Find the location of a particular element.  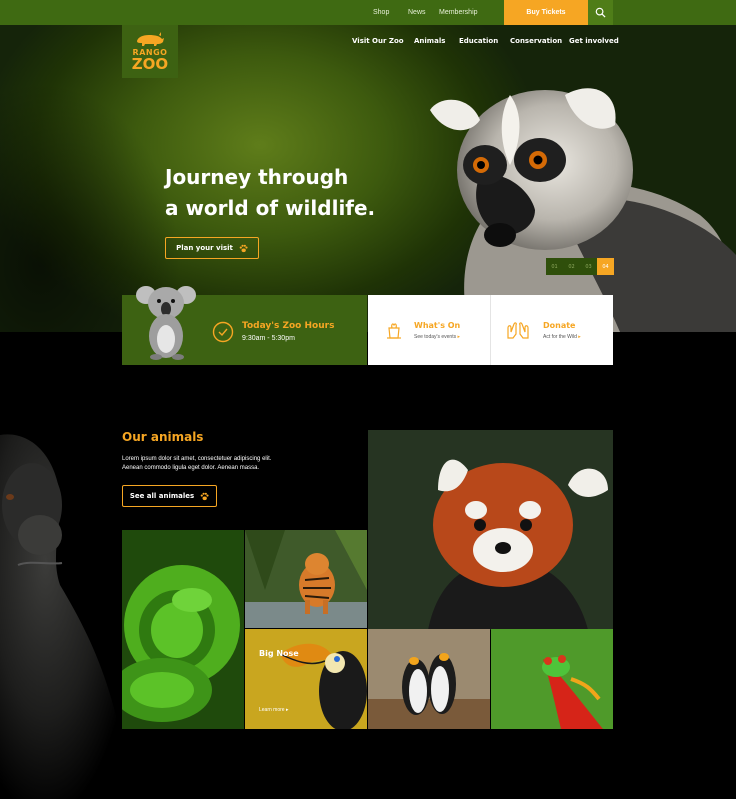

green-python-photo is located at coordinates (183, 629).